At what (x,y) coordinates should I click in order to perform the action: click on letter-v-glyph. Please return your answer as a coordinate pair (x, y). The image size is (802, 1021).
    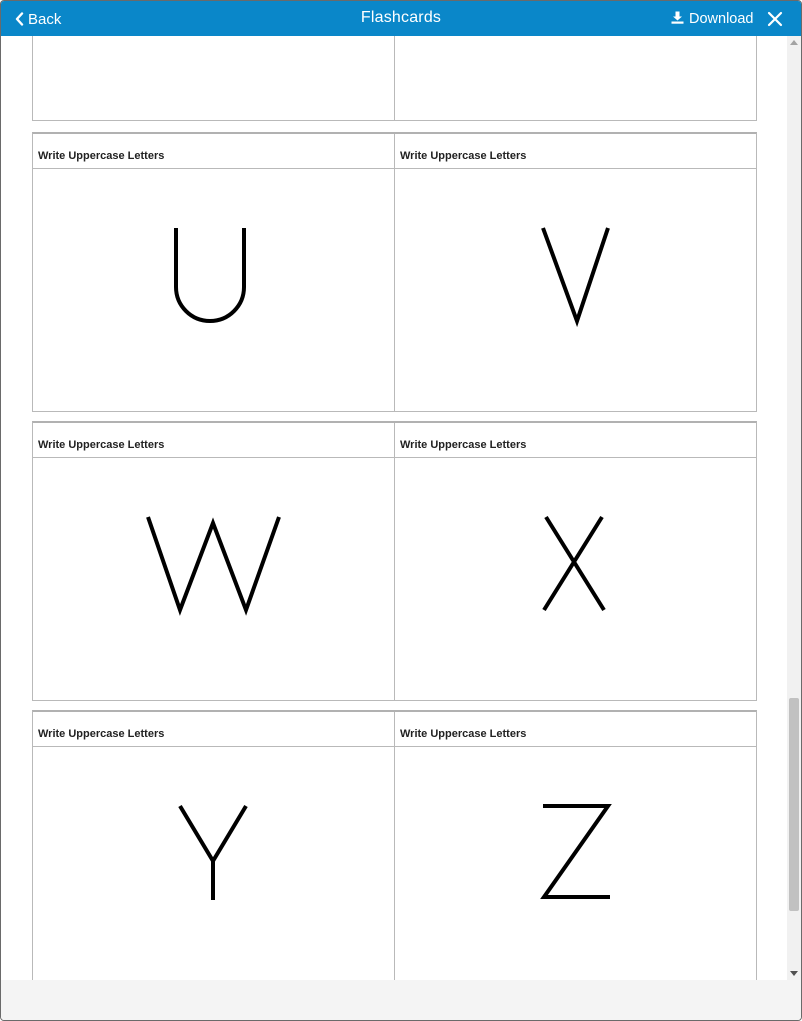
    Looking at the image, I should click on (575, 277).